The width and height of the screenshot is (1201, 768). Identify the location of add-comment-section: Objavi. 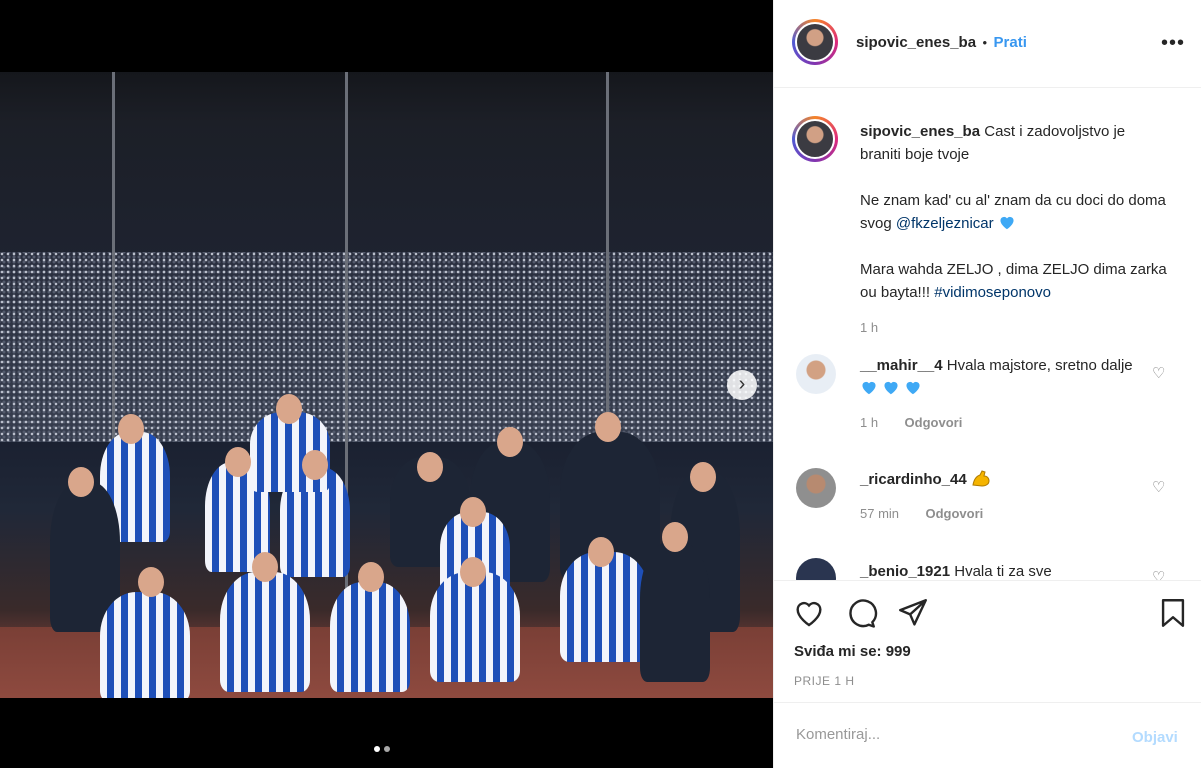
(987, 735).